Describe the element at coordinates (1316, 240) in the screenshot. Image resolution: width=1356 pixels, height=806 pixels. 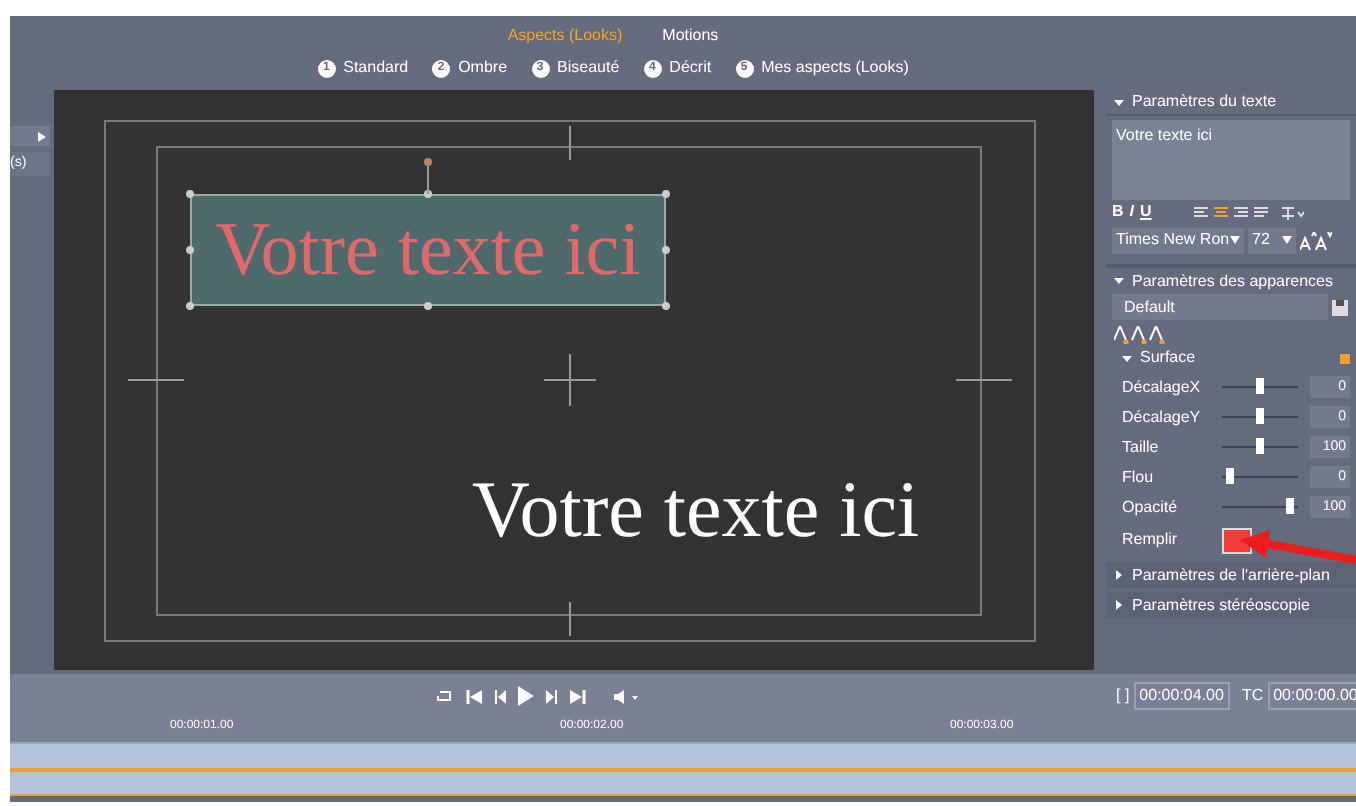
I see `font-size-up-down-icon` at that location.